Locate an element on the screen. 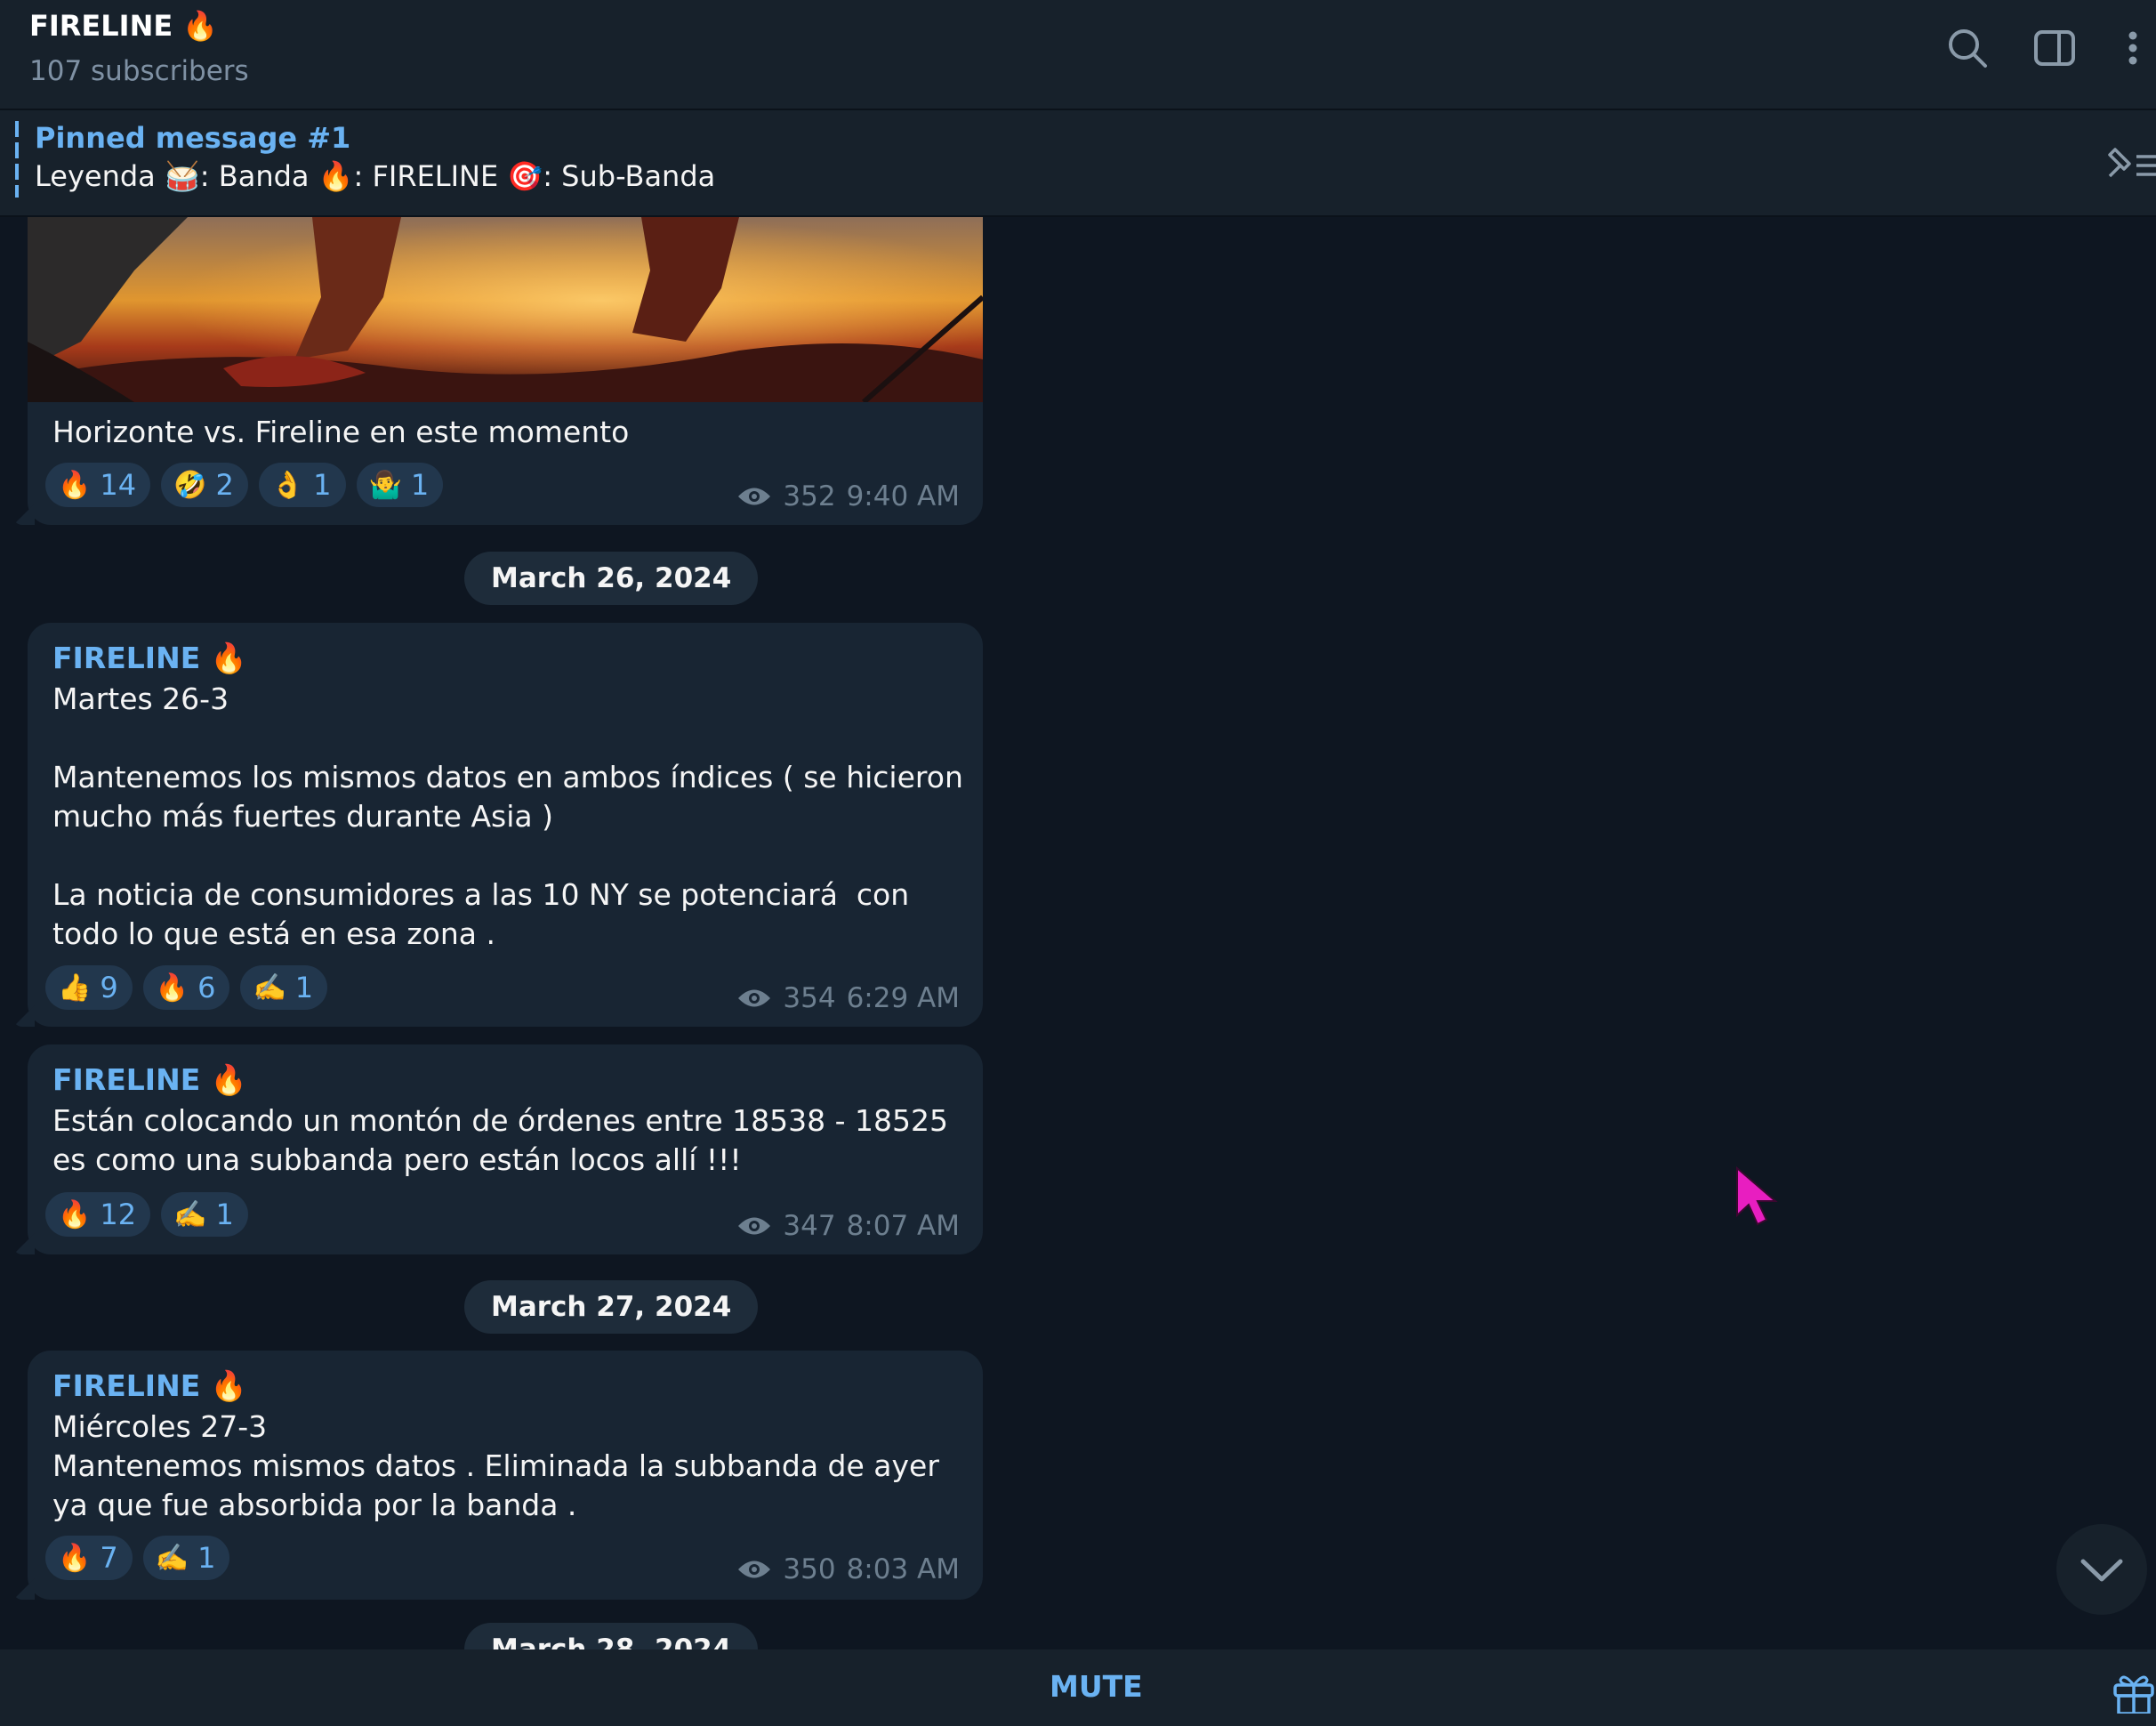  reaction-ok: 👌 1 is located at coordinates (302, 485).